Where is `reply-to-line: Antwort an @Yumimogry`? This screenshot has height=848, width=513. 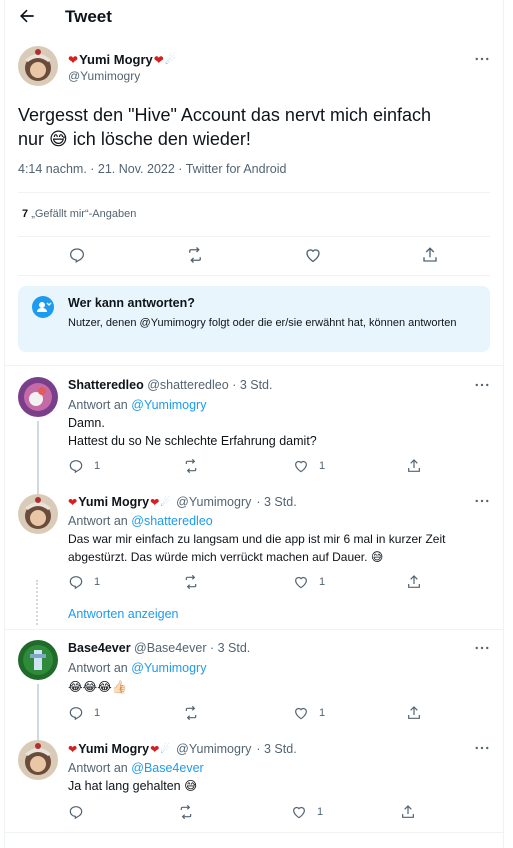
reply-to-line: Antwort an @Yumimogry is located at coordinates (137, 668).